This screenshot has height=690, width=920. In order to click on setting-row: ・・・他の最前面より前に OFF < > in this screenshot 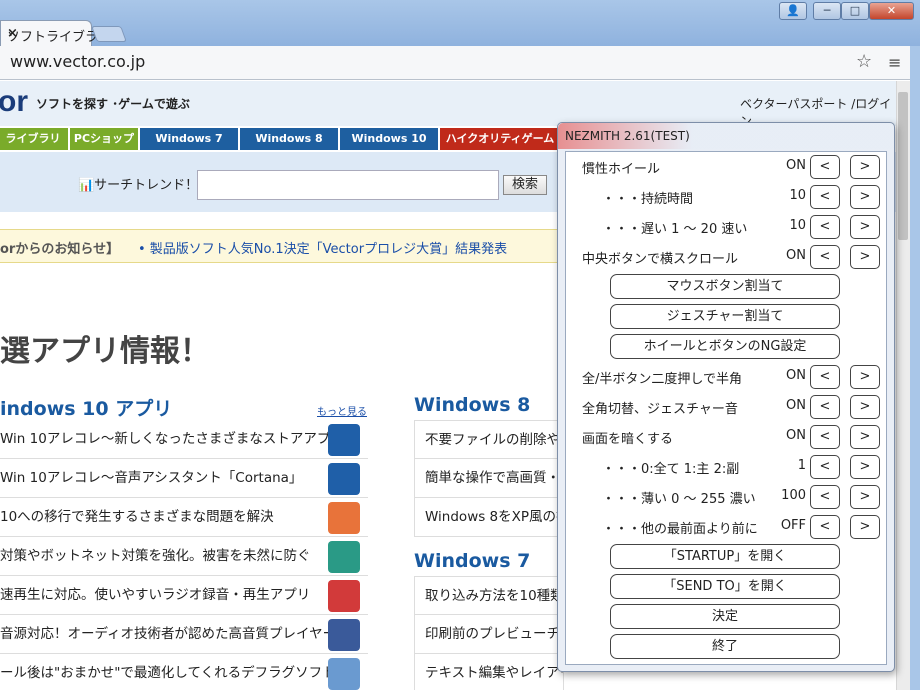, I will do `click(726, 527)`.